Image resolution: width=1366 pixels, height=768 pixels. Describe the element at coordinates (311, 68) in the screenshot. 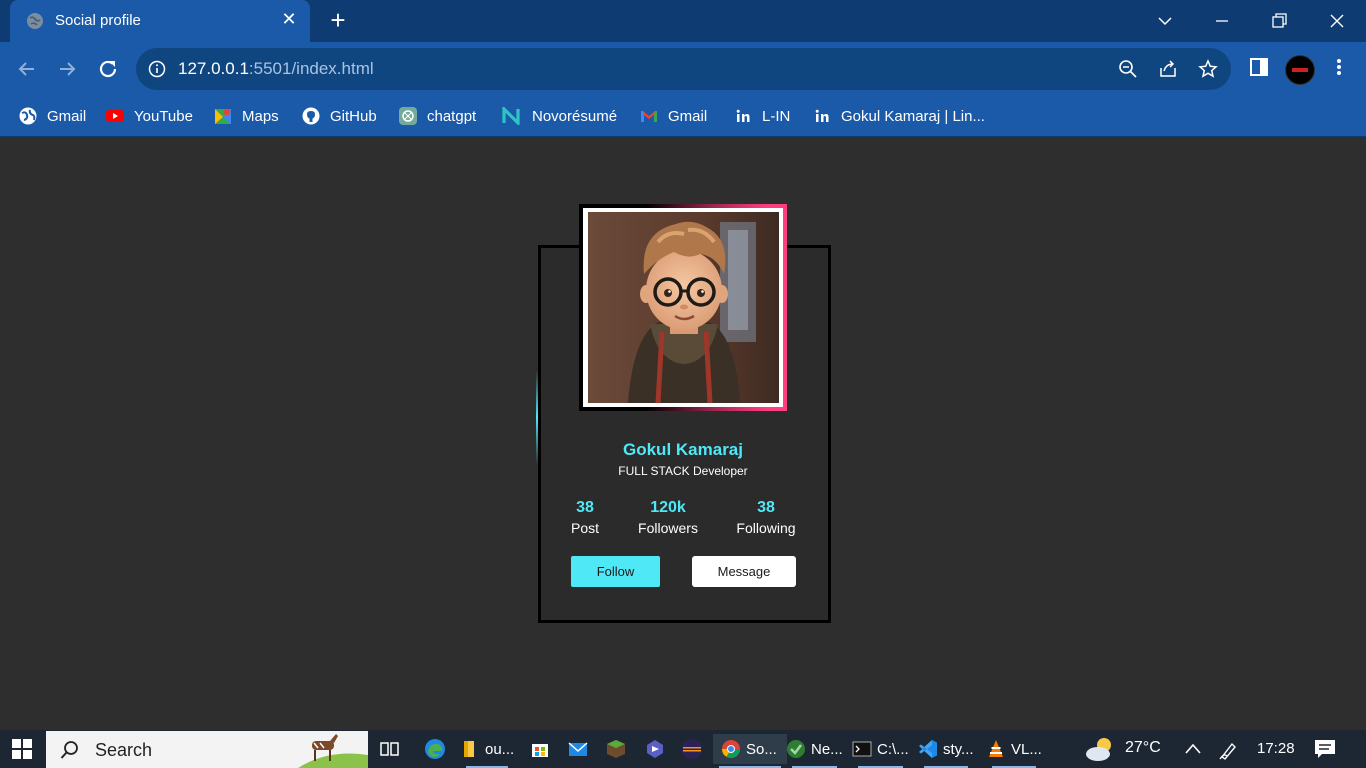

I see `url-path: :5501/index.html` at that location.